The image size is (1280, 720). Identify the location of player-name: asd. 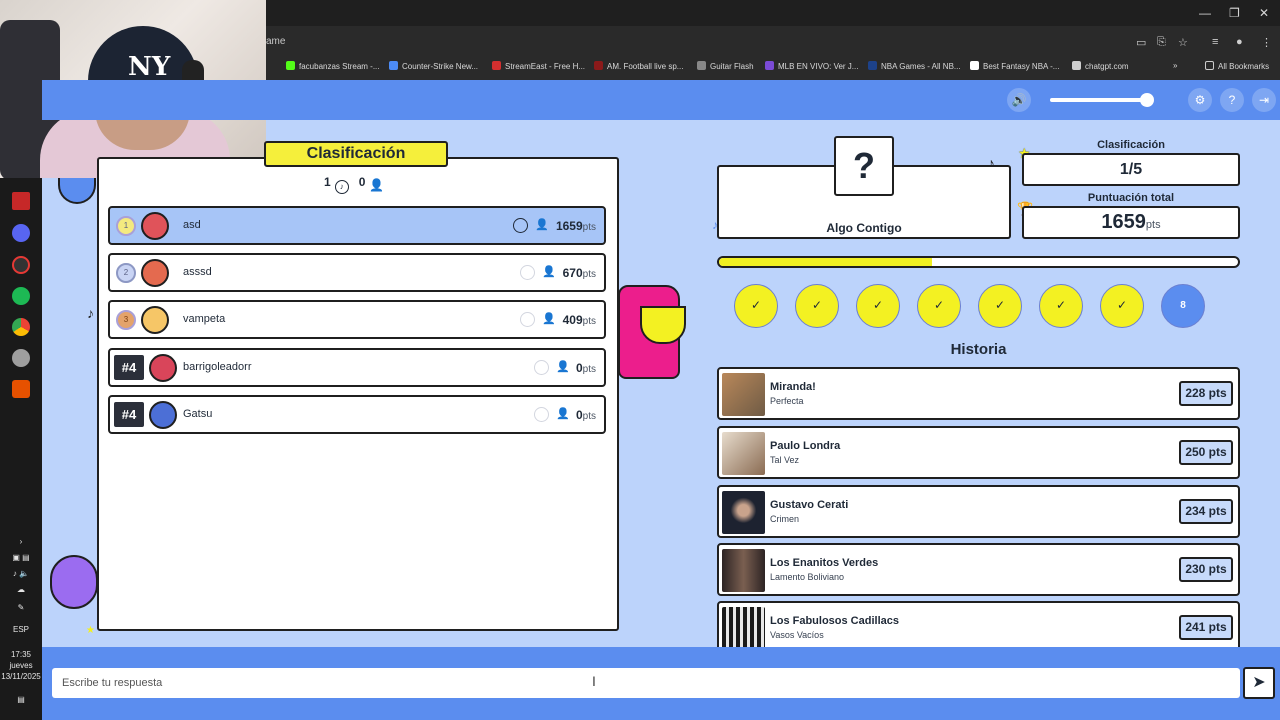
(192, 225).